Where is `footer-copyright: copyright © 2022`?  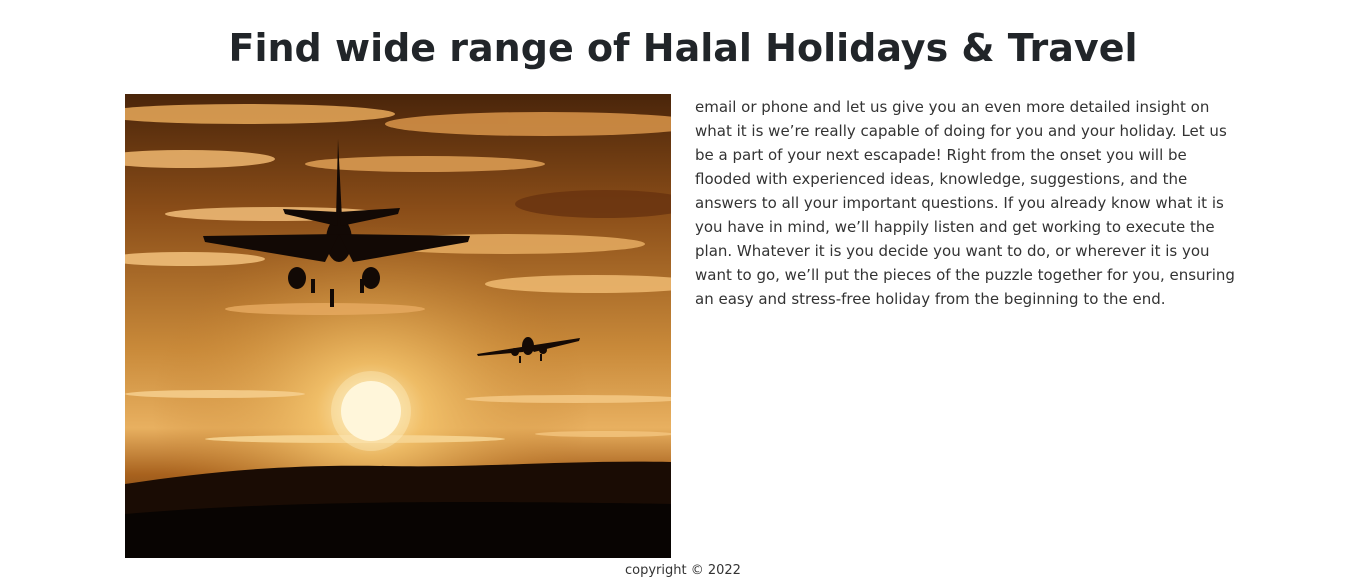 footer-copyright: copyright © 2022 is located at coordinates (683, 570).